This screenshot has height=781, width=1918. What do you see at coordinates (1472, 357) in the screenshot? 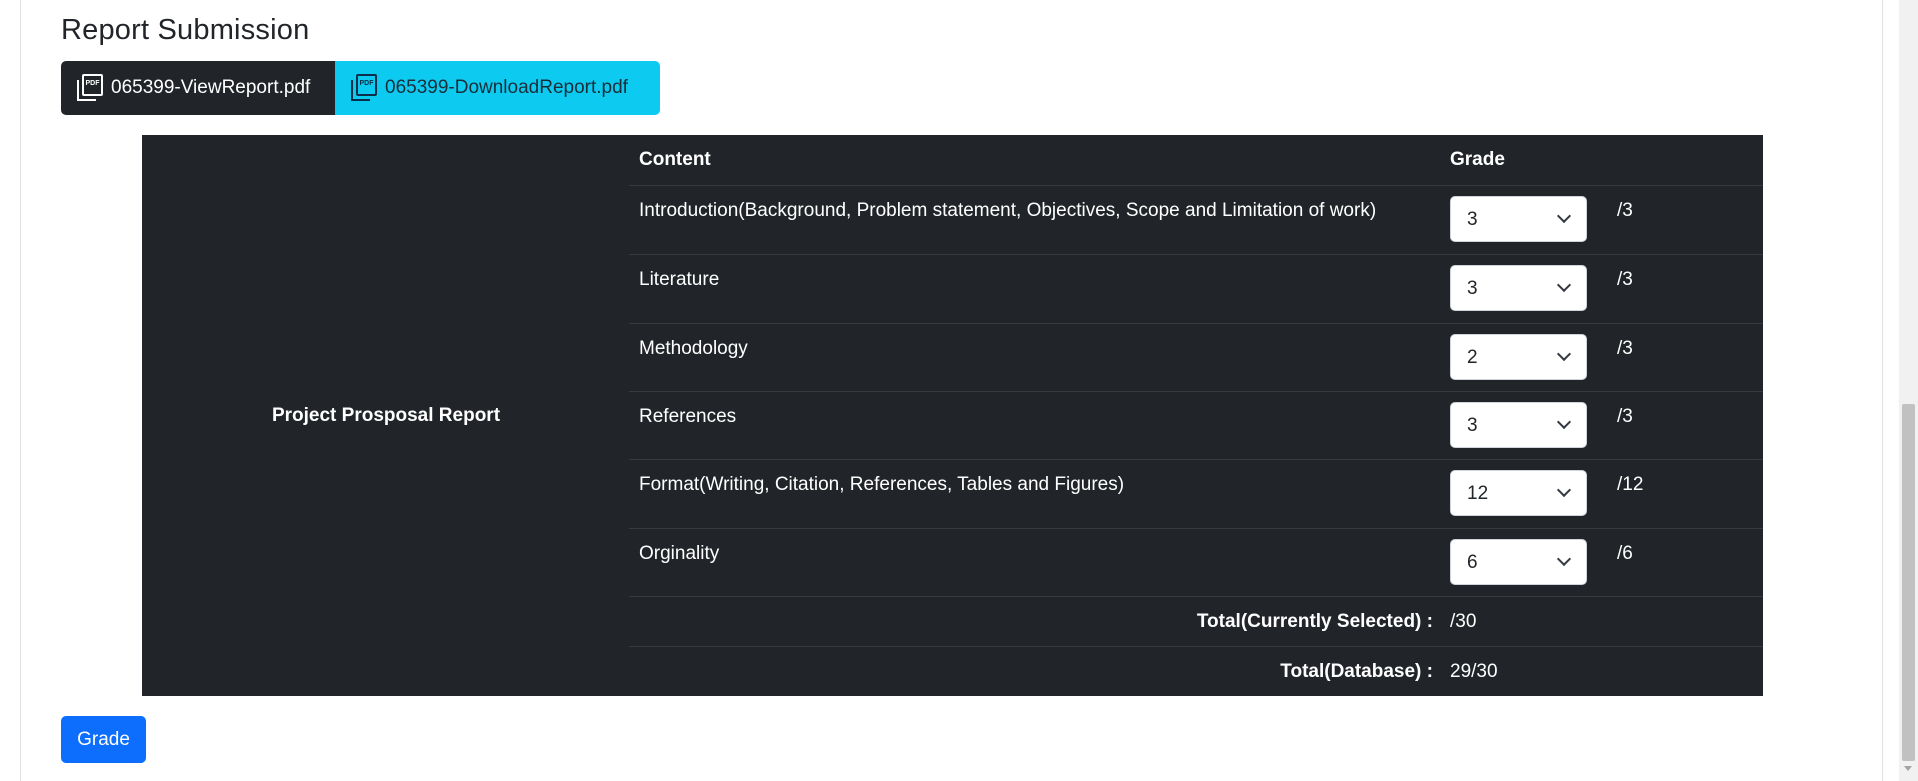
I see `grade-select-value: 2` at bounding box center [1472, 357].